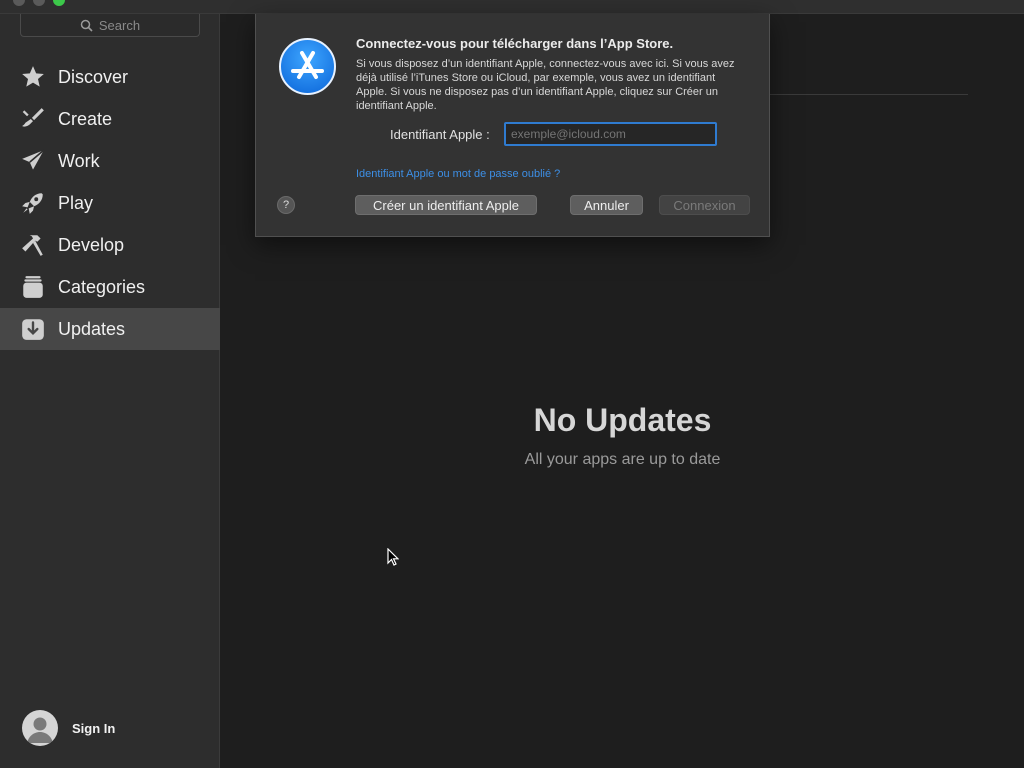 The height and width of the screenshot is (768, 1024). I want to click on sidebar-item-label: Develop, so click(91, 244).